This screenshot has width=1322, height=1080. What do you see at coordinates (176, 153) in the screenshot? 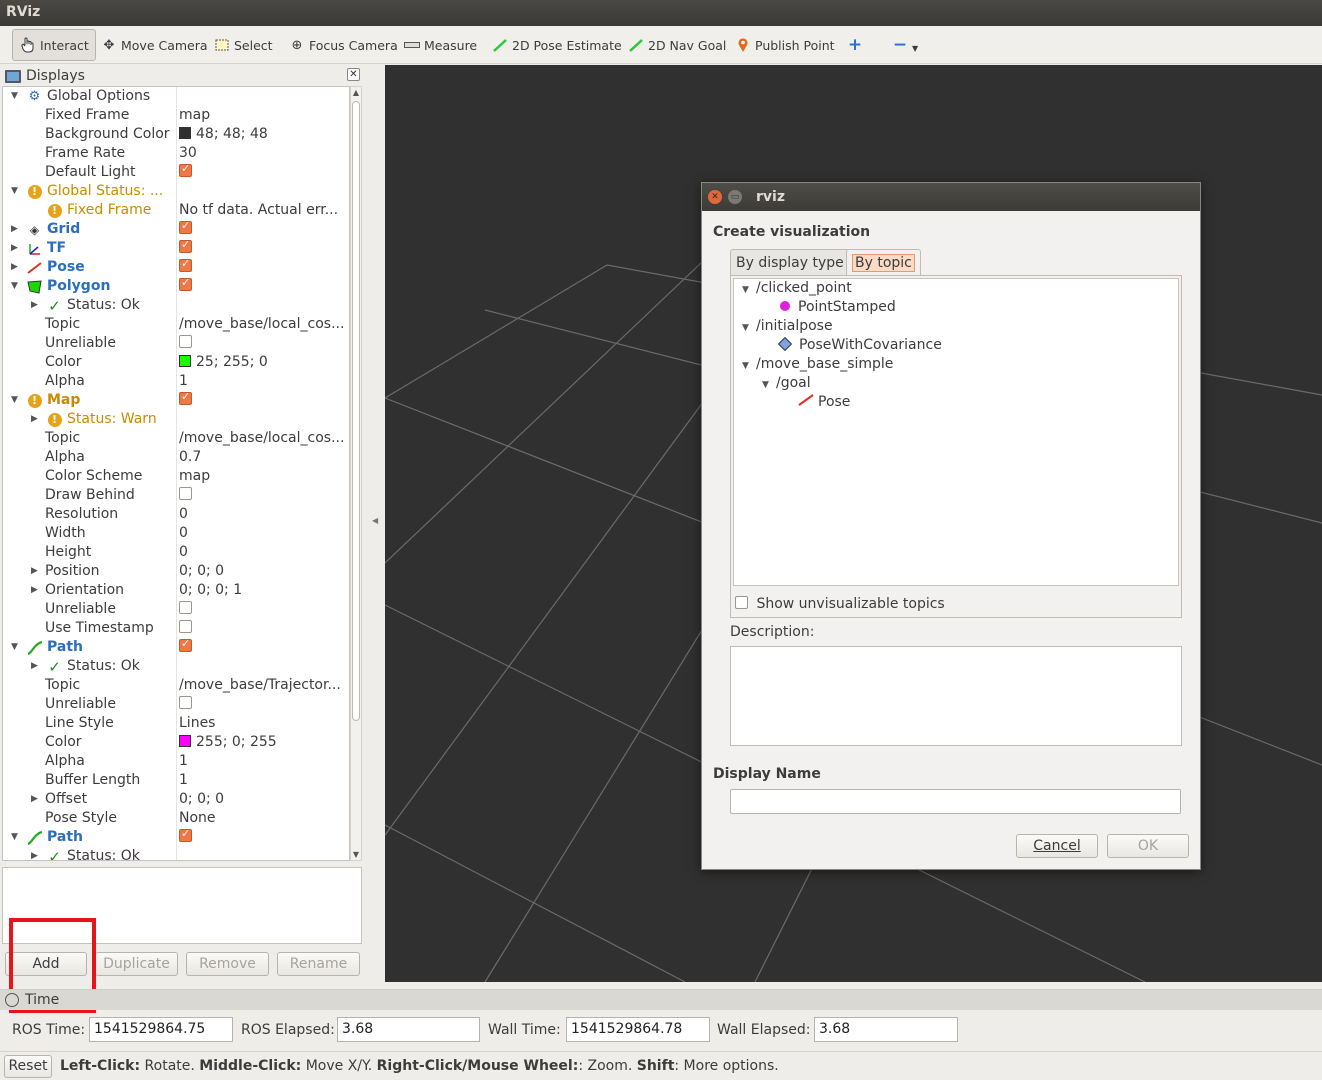
I see `display-row: Frame Rate 30` at bounding box center [176, 153].